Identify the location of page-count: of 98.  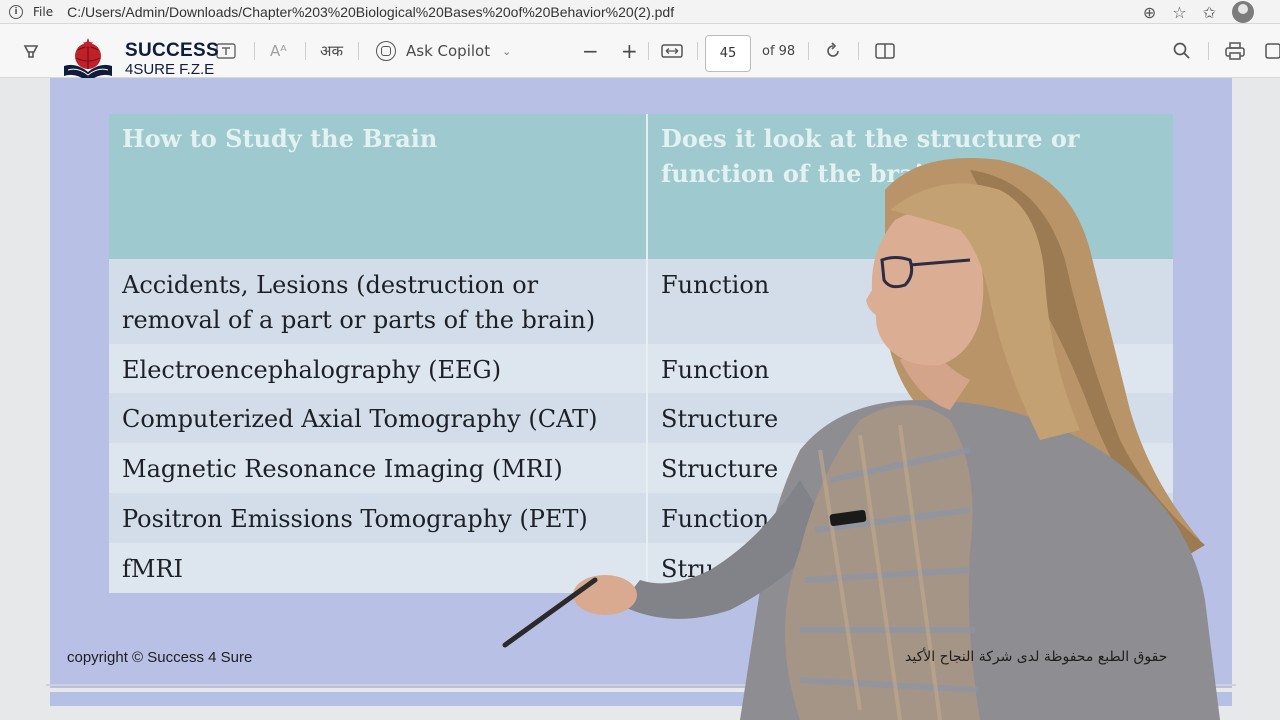
(779, 51).